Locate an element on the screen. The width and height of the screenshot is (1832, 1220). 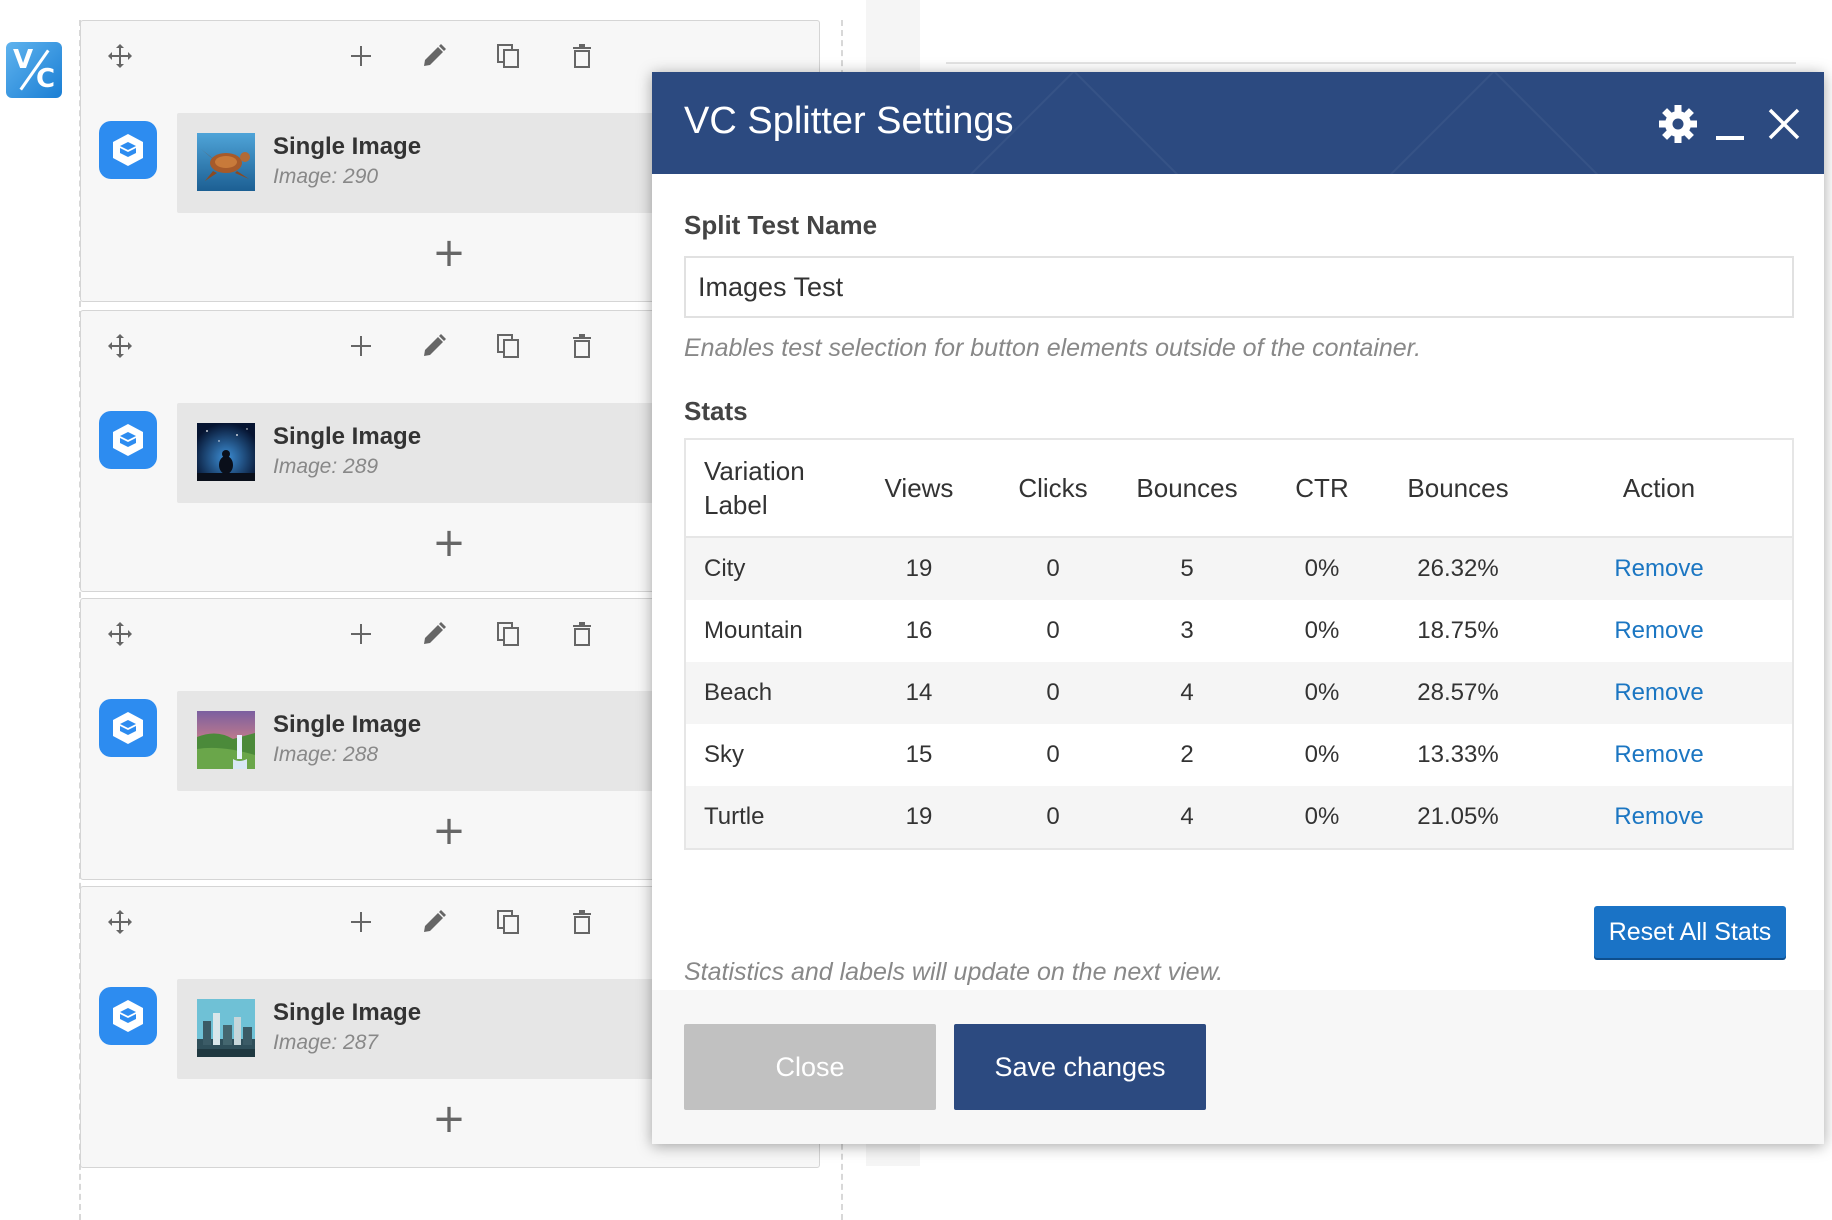
element-subtitle: Image: 289 is located at coordinates (326, 466).